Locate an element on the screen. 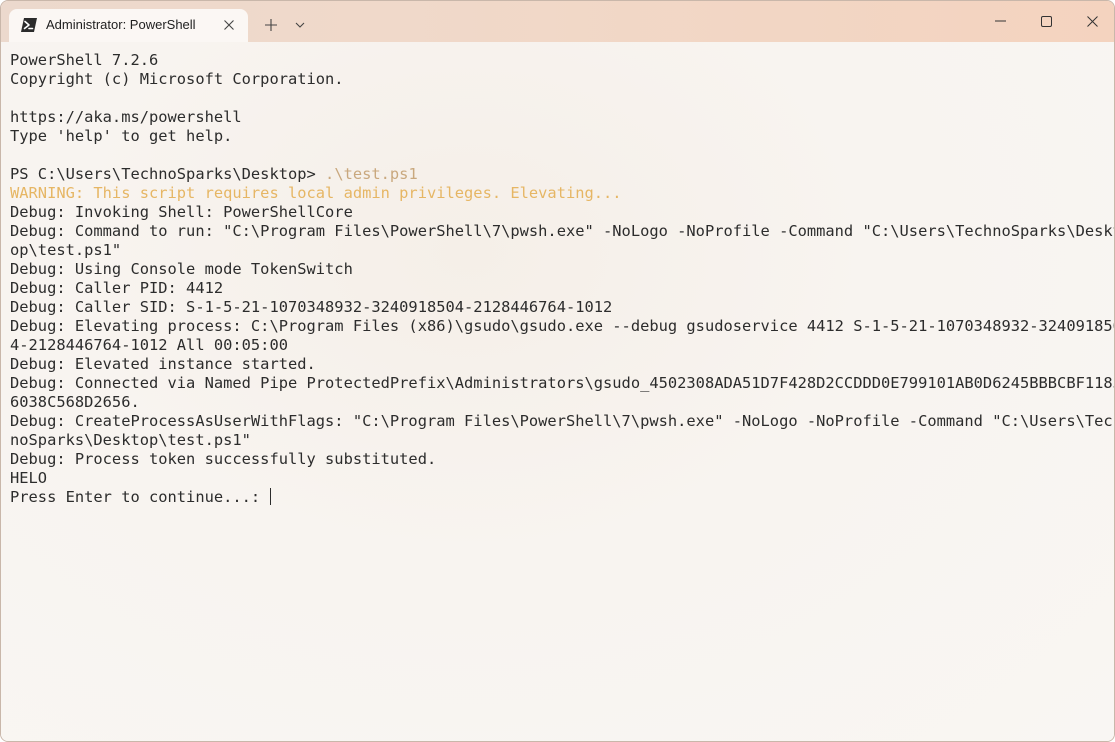  output-line: HELO is located at coordinates (29, 478).